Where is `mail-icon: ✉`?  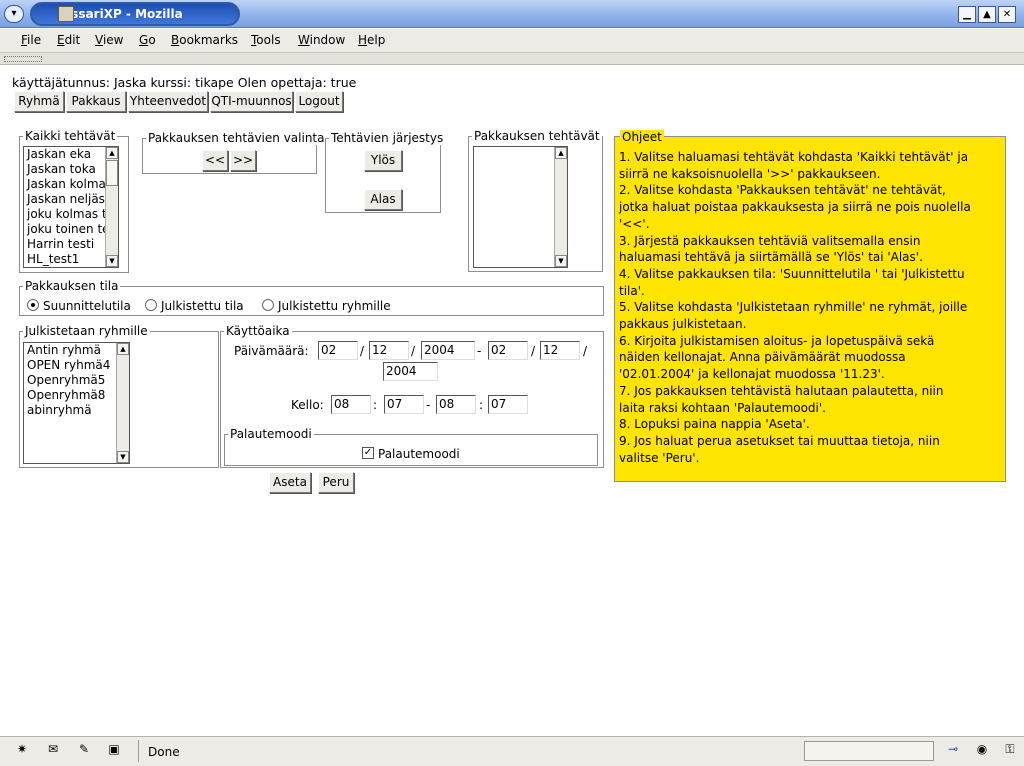 mail-icon: ✉ is located at coordinates (53, 750).